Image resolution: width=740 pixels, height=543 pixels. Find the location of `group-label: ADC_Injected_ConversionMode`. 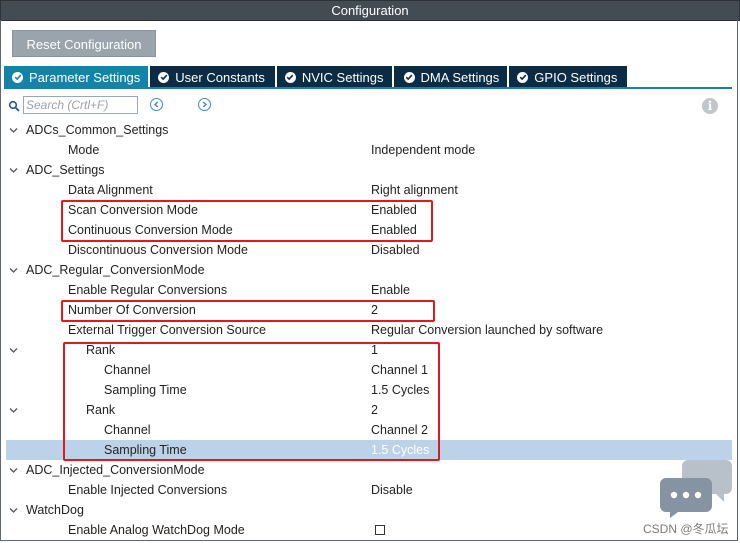

group-label: ADC_Injected_ConversionMode is located at coordinates (115, 470).